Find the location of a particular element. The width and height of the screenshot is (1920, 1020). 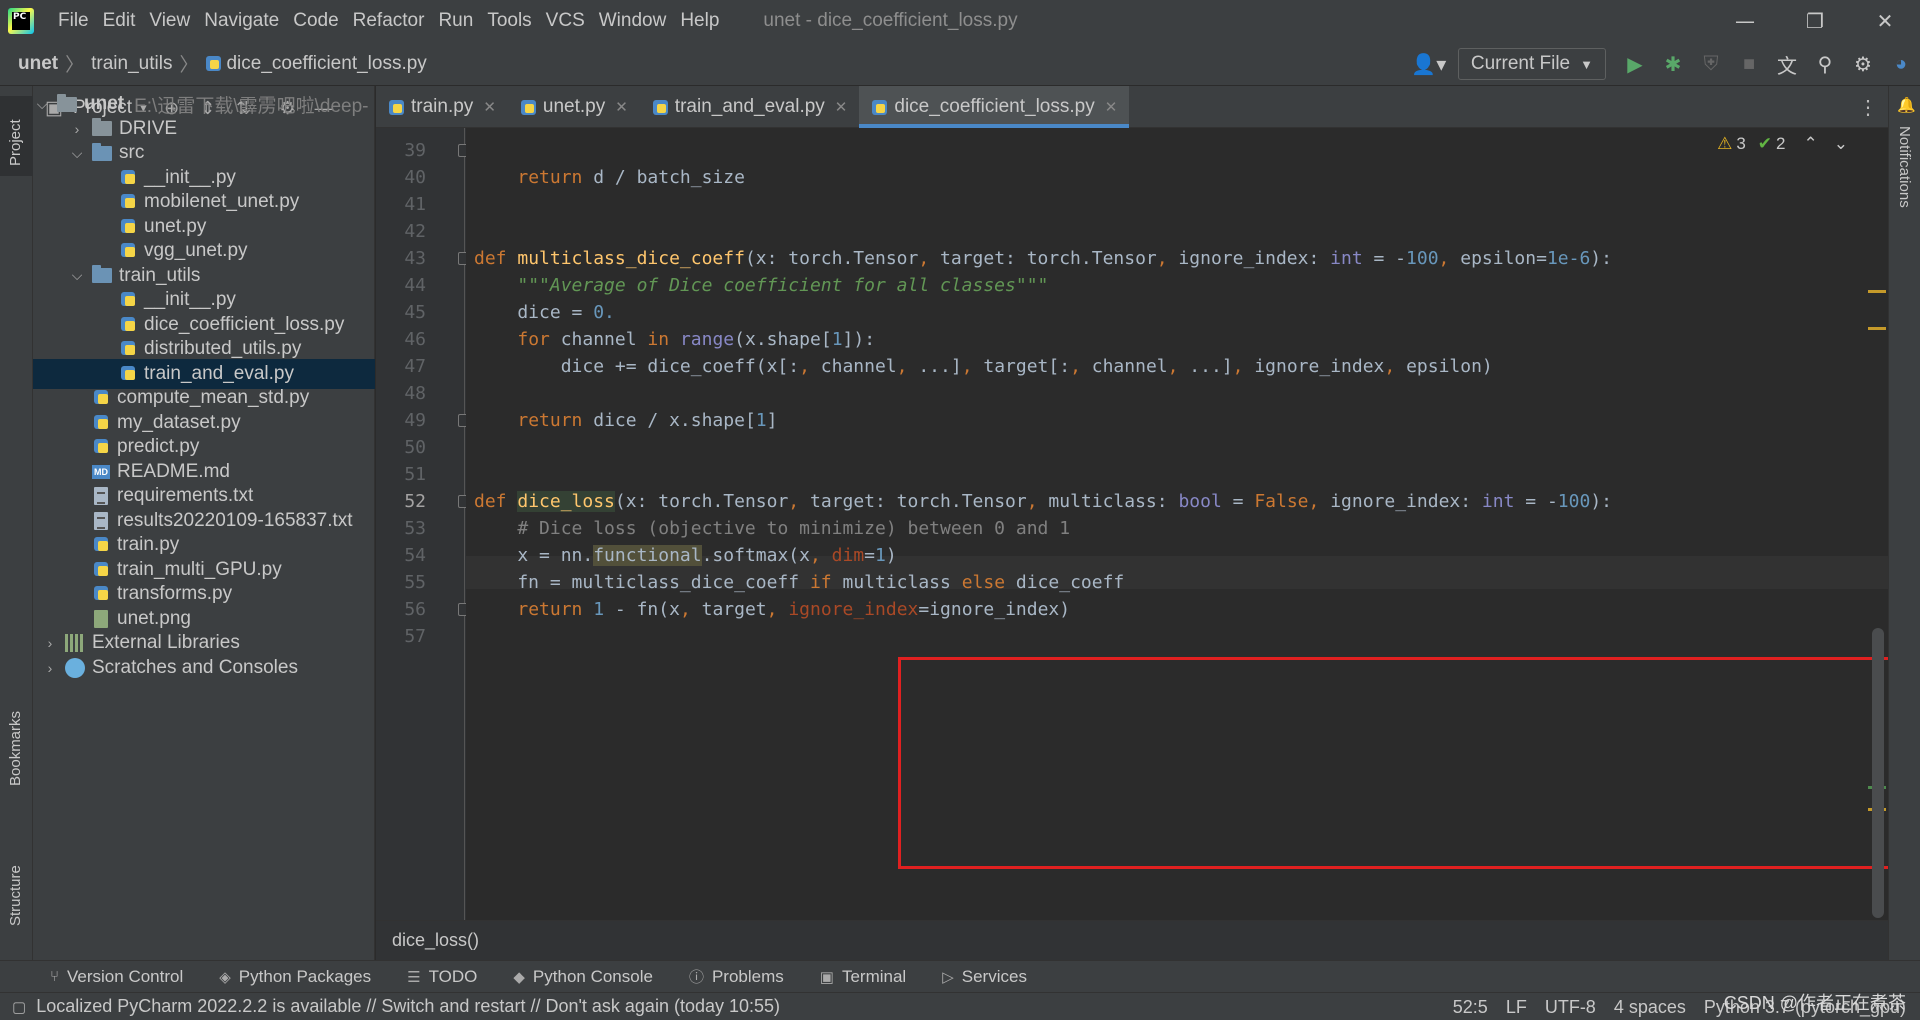

weak-warning-count: 2 is located at coordinates (1781, 143).